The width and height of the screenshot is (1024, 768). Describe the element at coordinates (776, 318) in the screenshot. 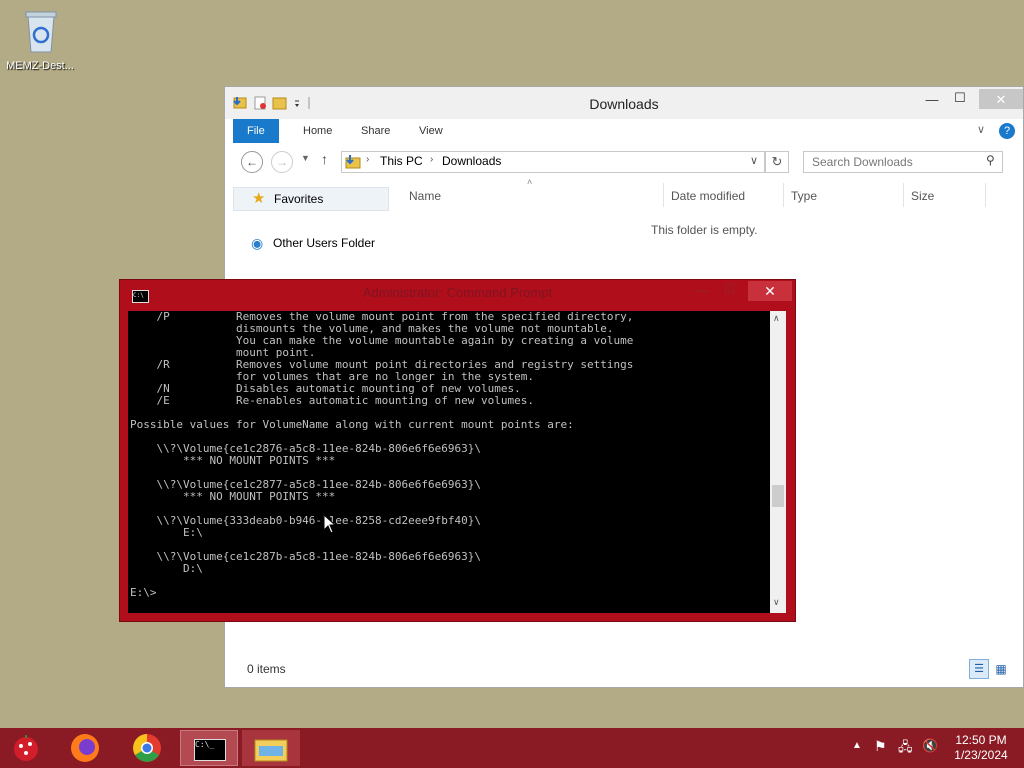

I see `scroll-up-icon: ∧` at that location.